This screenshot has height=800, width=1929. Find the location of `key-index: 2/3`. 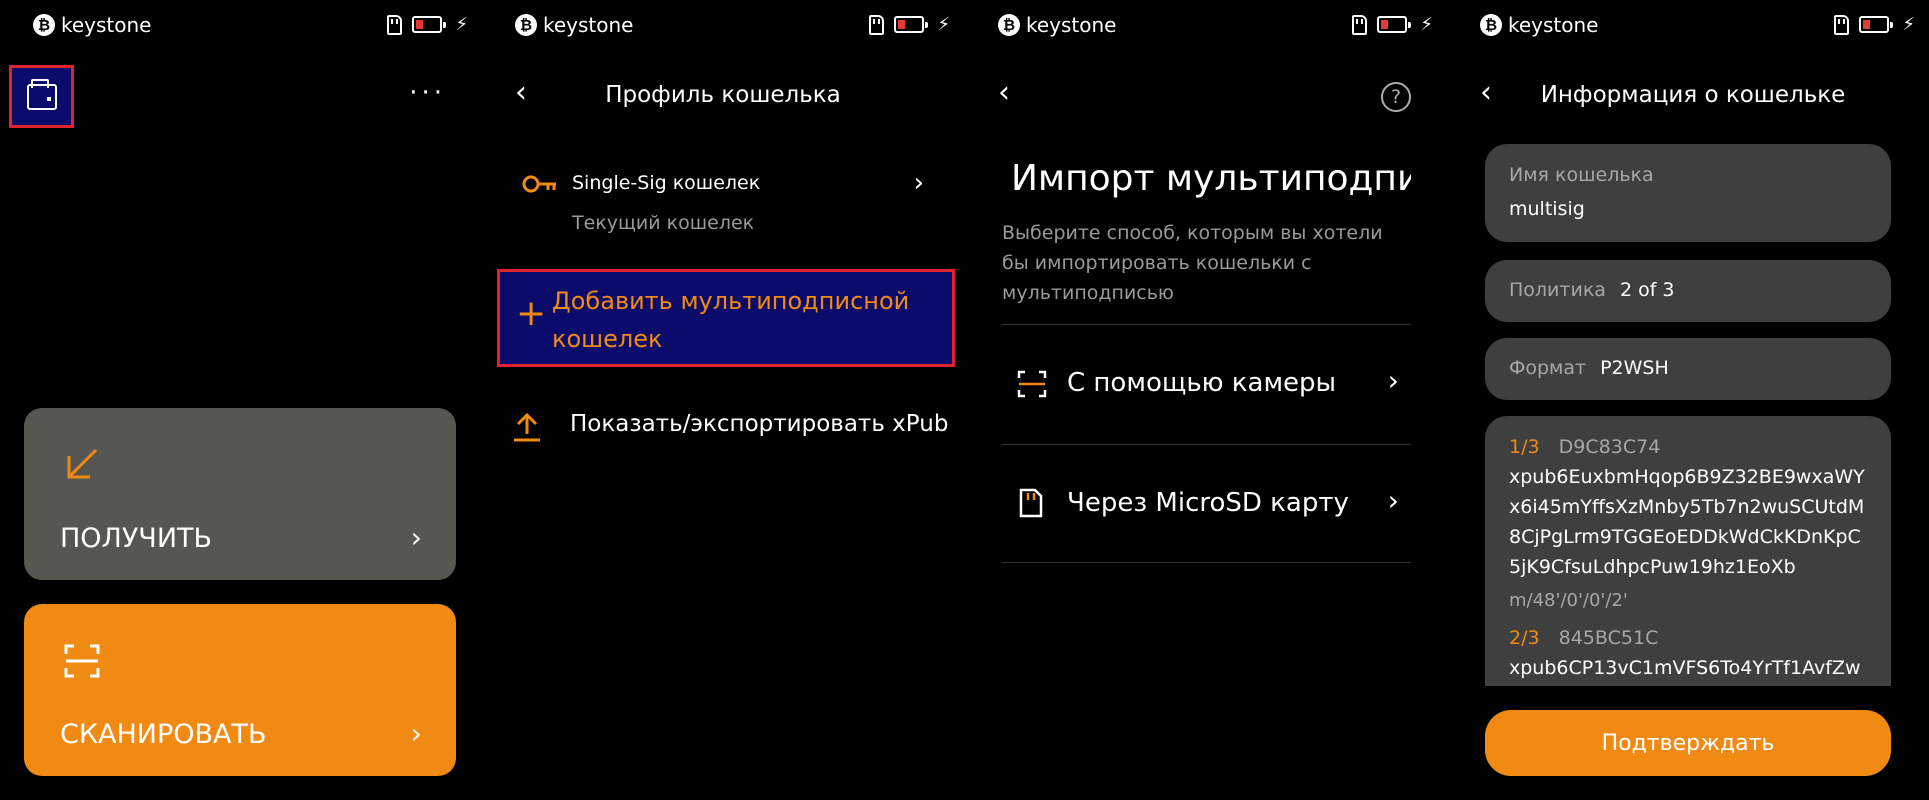

key-index: 2/3 is located at coordinates (1524, 638).